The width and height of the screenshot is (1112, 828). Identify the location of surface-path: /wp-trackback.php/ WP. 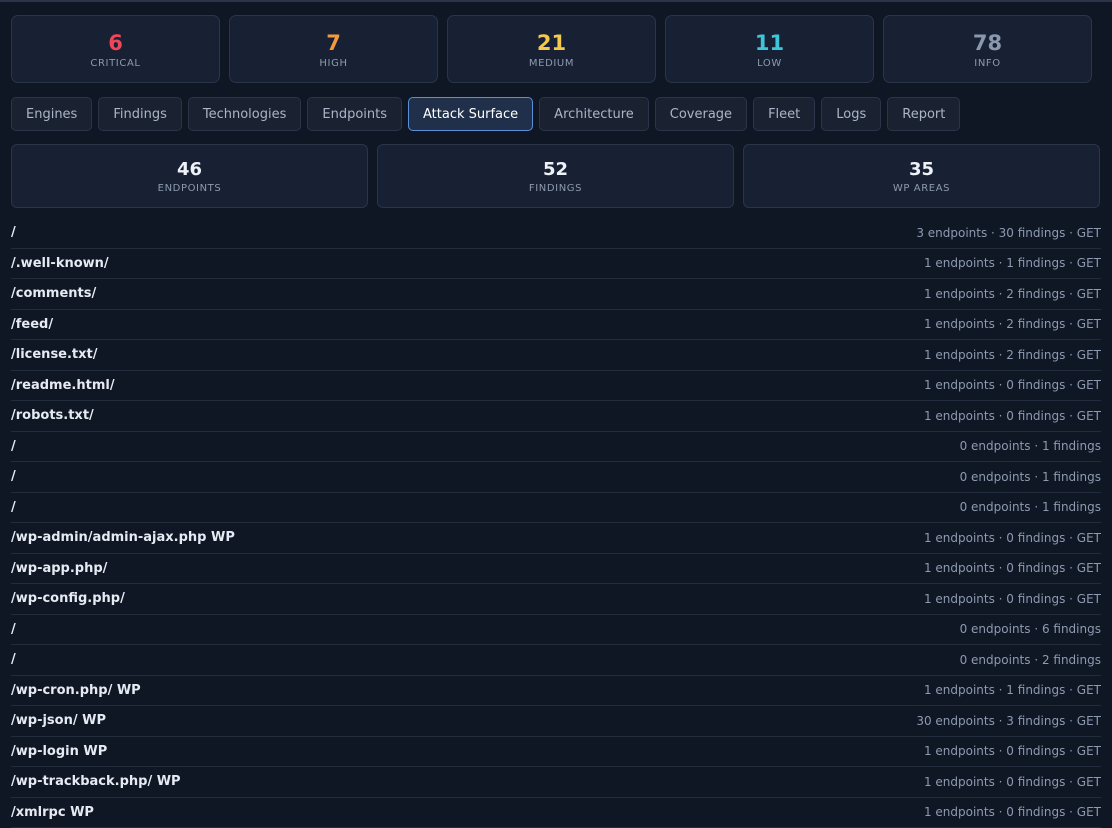
(96, 781).